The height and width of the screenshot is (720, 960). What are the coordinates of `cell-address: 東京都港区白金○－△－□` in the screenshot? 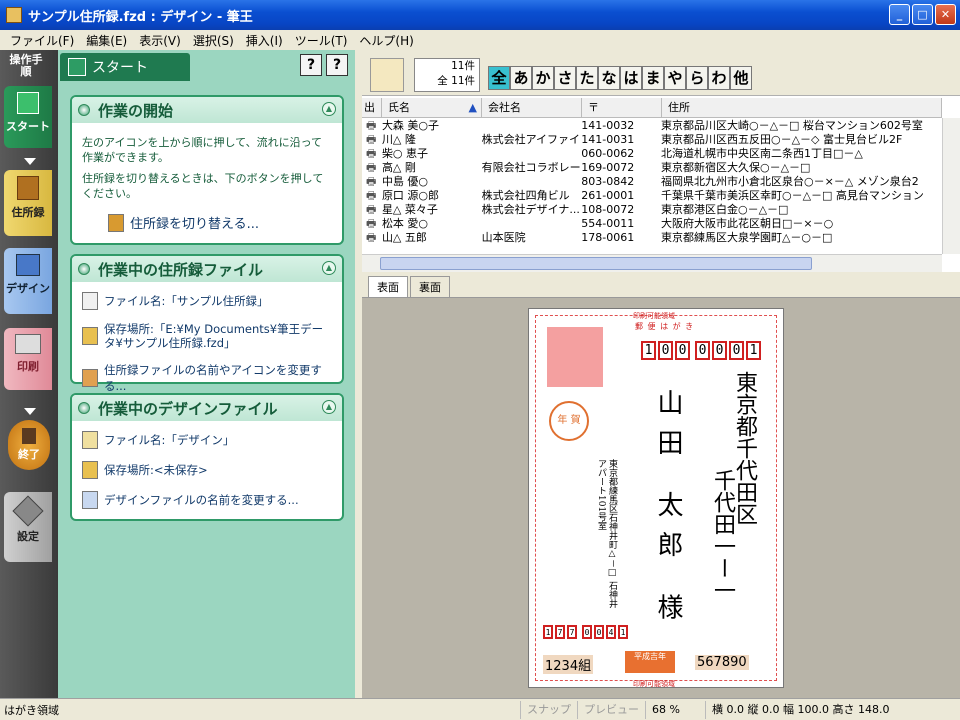 It's located at (724, 209).